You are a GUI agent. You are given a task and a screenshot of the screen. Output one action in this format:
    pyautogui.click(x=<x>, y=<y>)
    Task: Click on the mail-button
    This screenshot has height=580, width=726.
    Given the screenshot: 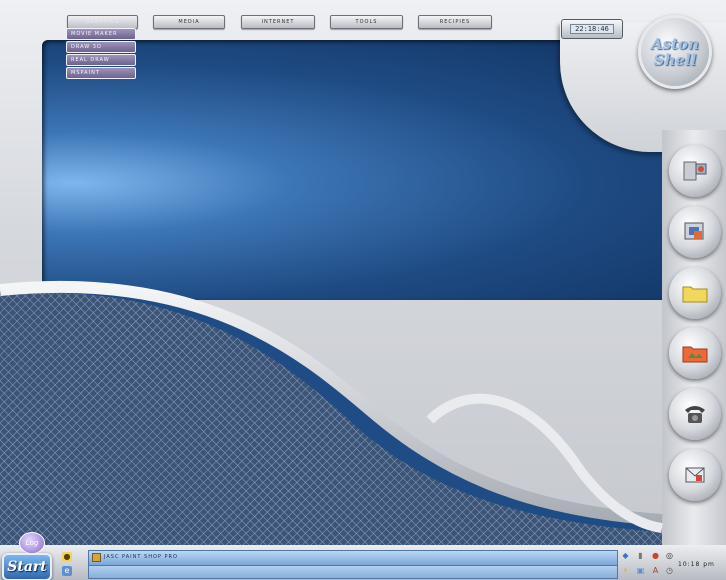 What is the action you would take?
    pyautogui.click(x=695, y=475)
    